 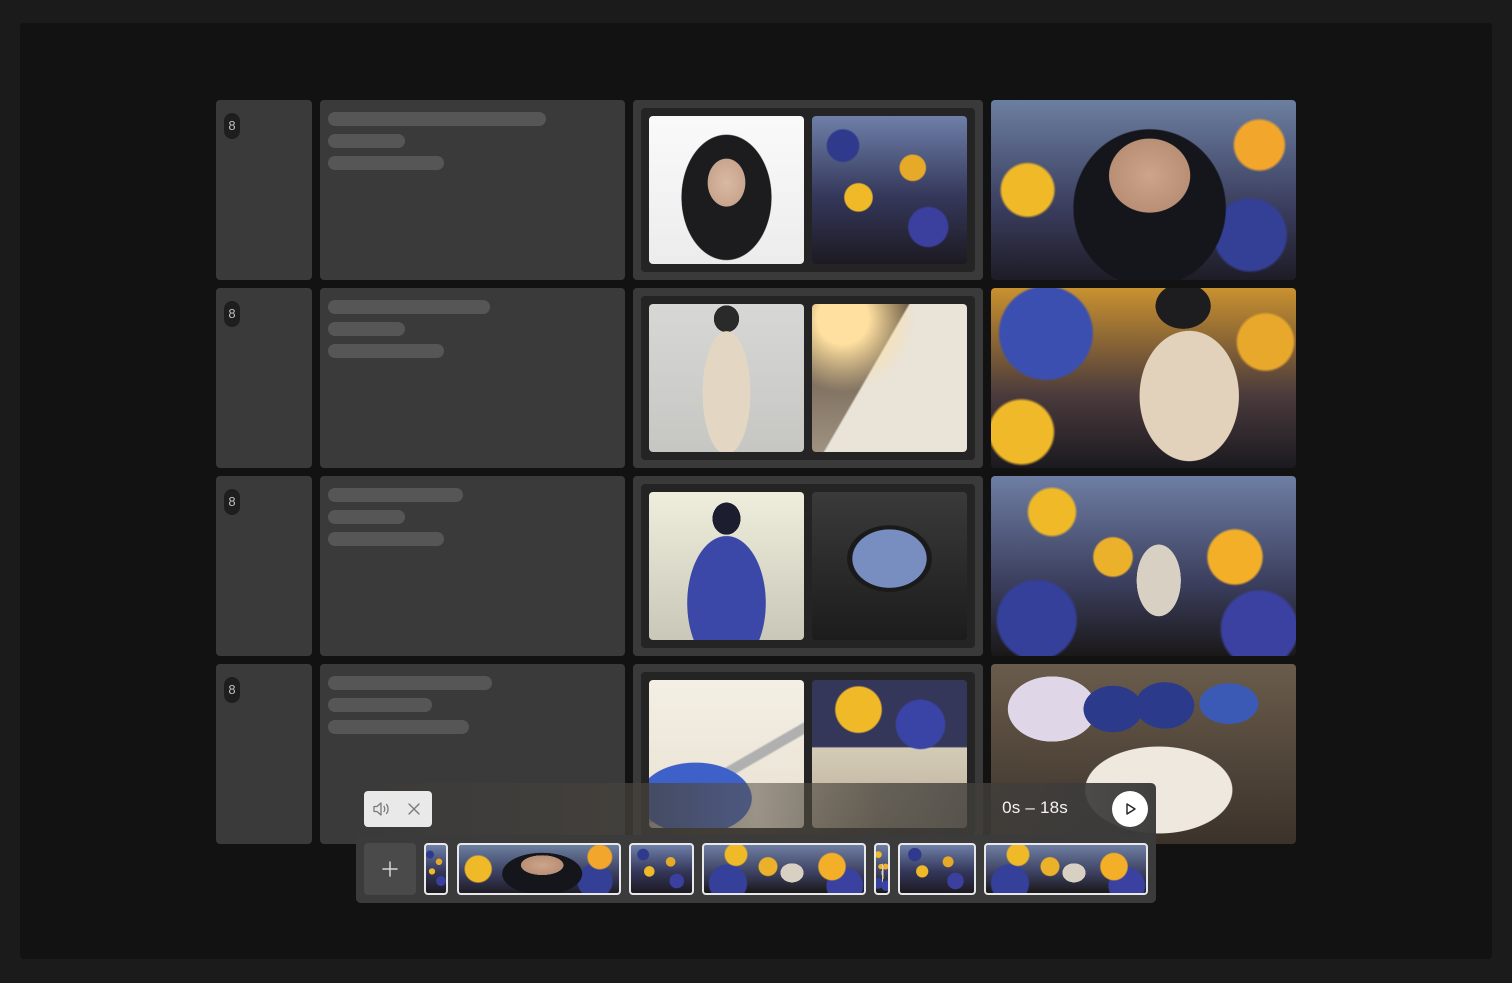 I want to click on audio-controls, so click(x=398, y=809).